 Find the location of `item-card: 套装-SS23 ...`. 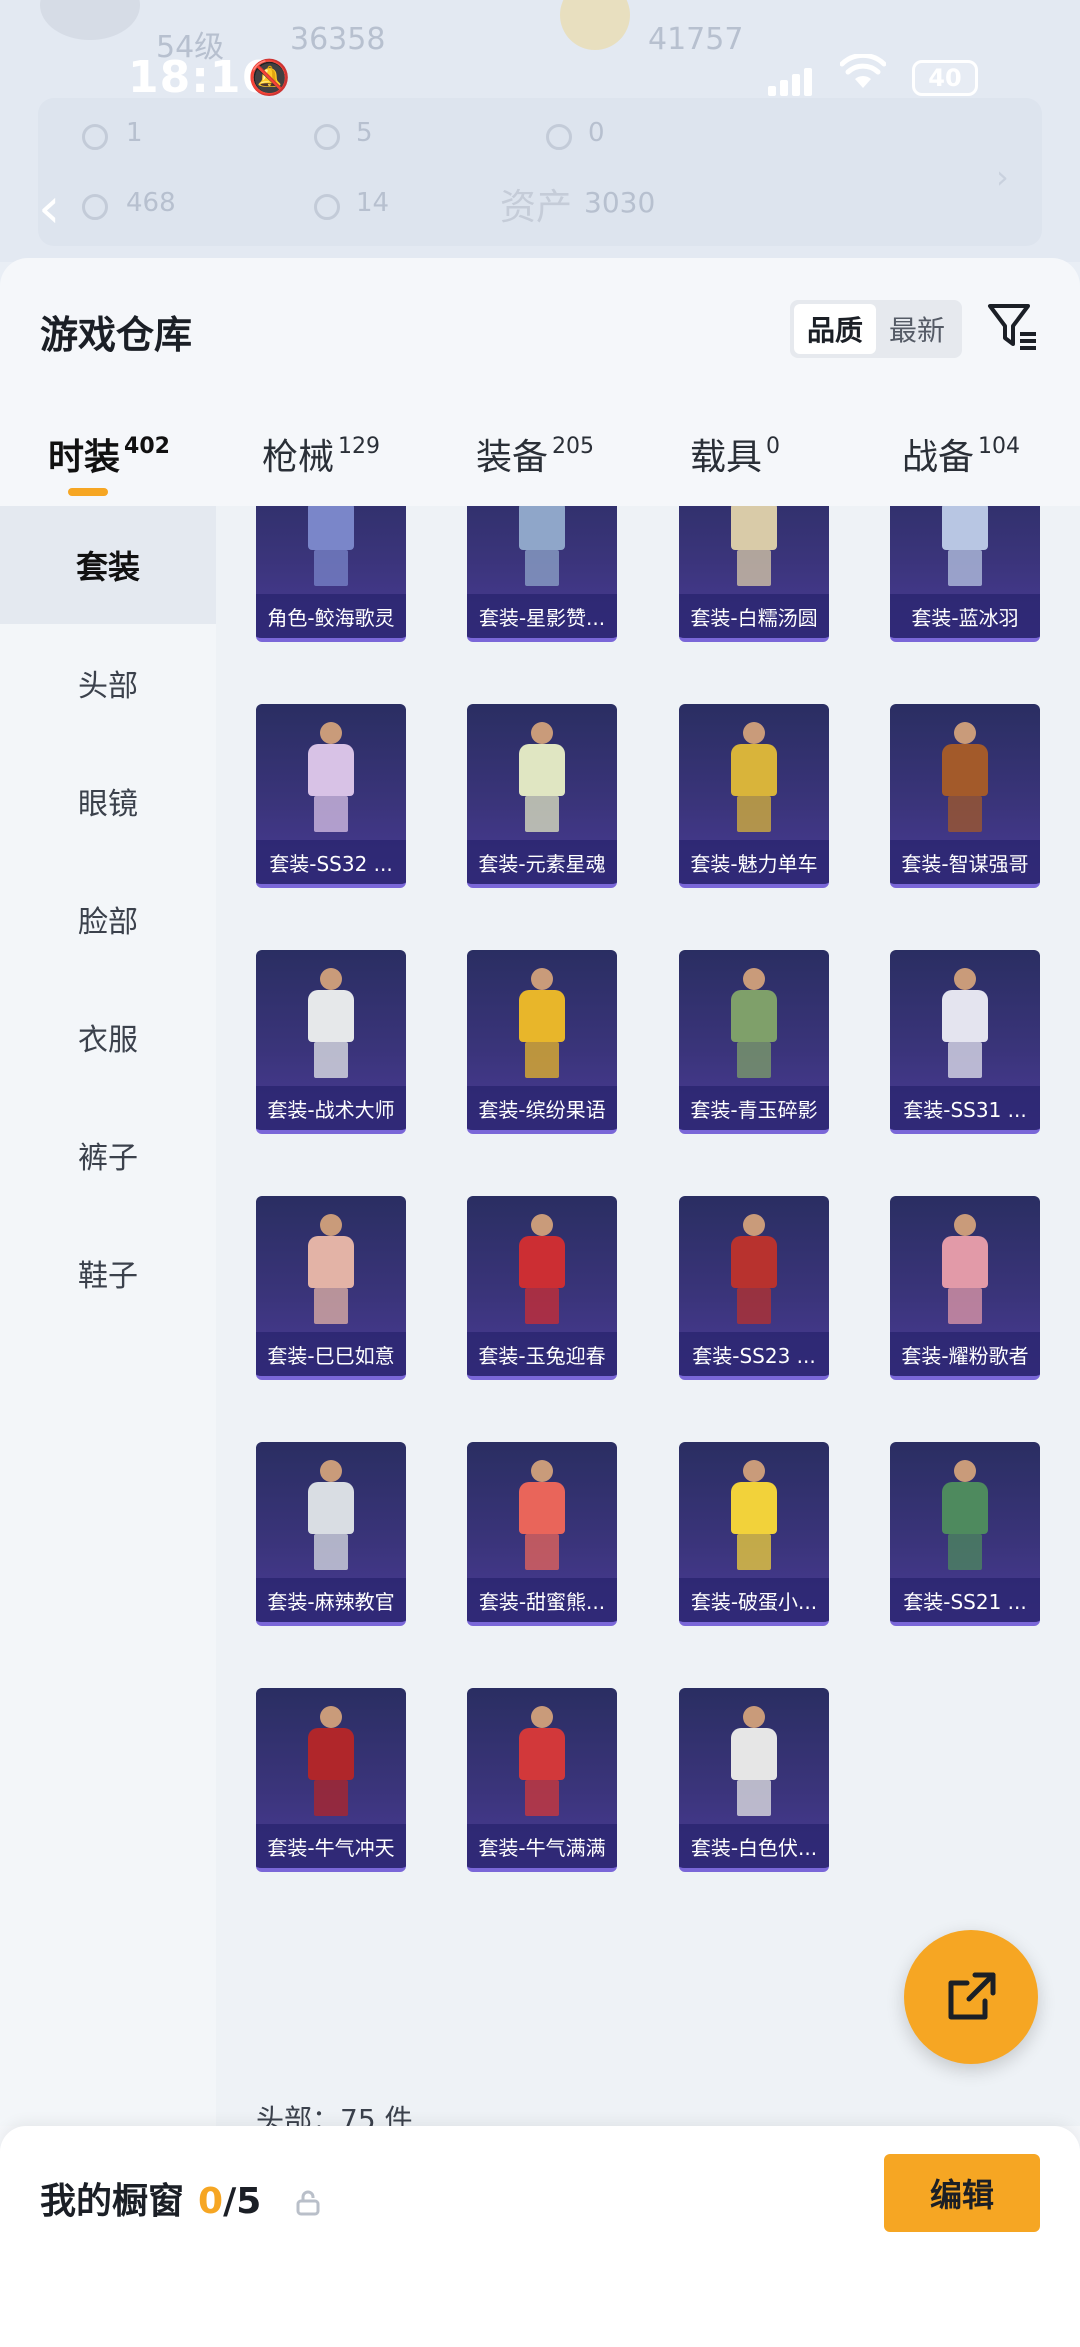

item-card: 套装-SS23 ... is located at coordinates (754, 1288).